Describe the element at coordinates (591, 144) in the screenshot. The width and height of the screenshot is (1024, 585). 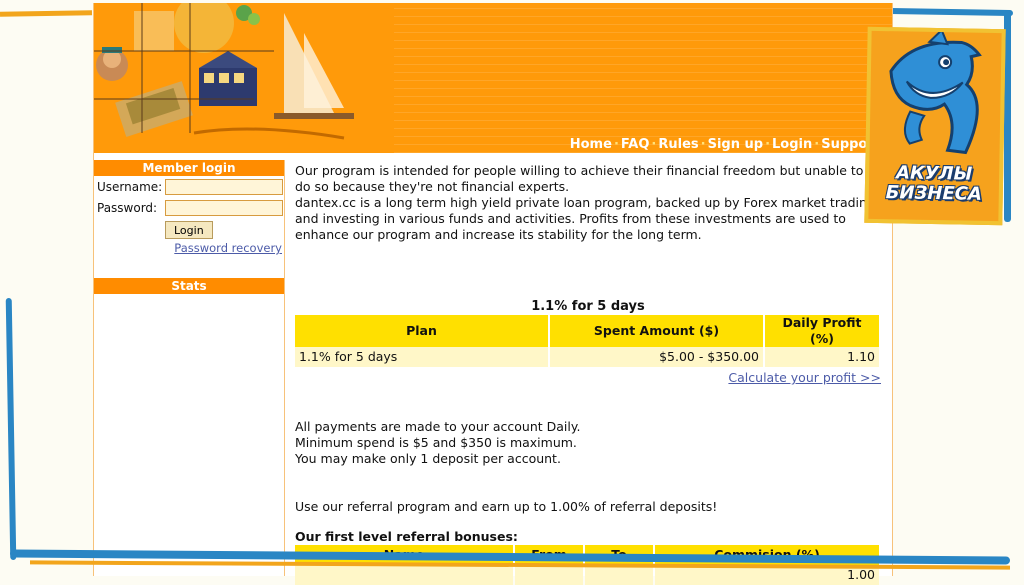
I see `nav-home-link: Home` at that location.